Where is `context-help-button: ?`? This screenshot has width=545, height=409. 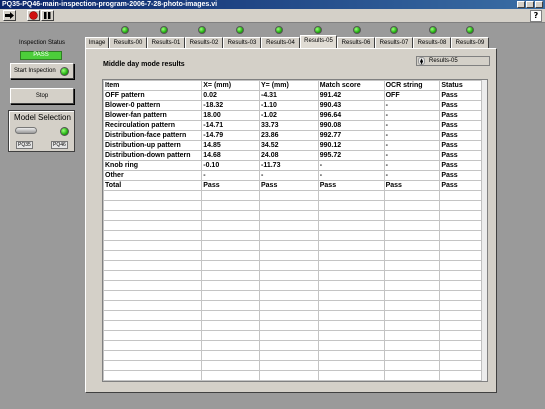 context-help-button: ? is located at coordinates (536, 16).